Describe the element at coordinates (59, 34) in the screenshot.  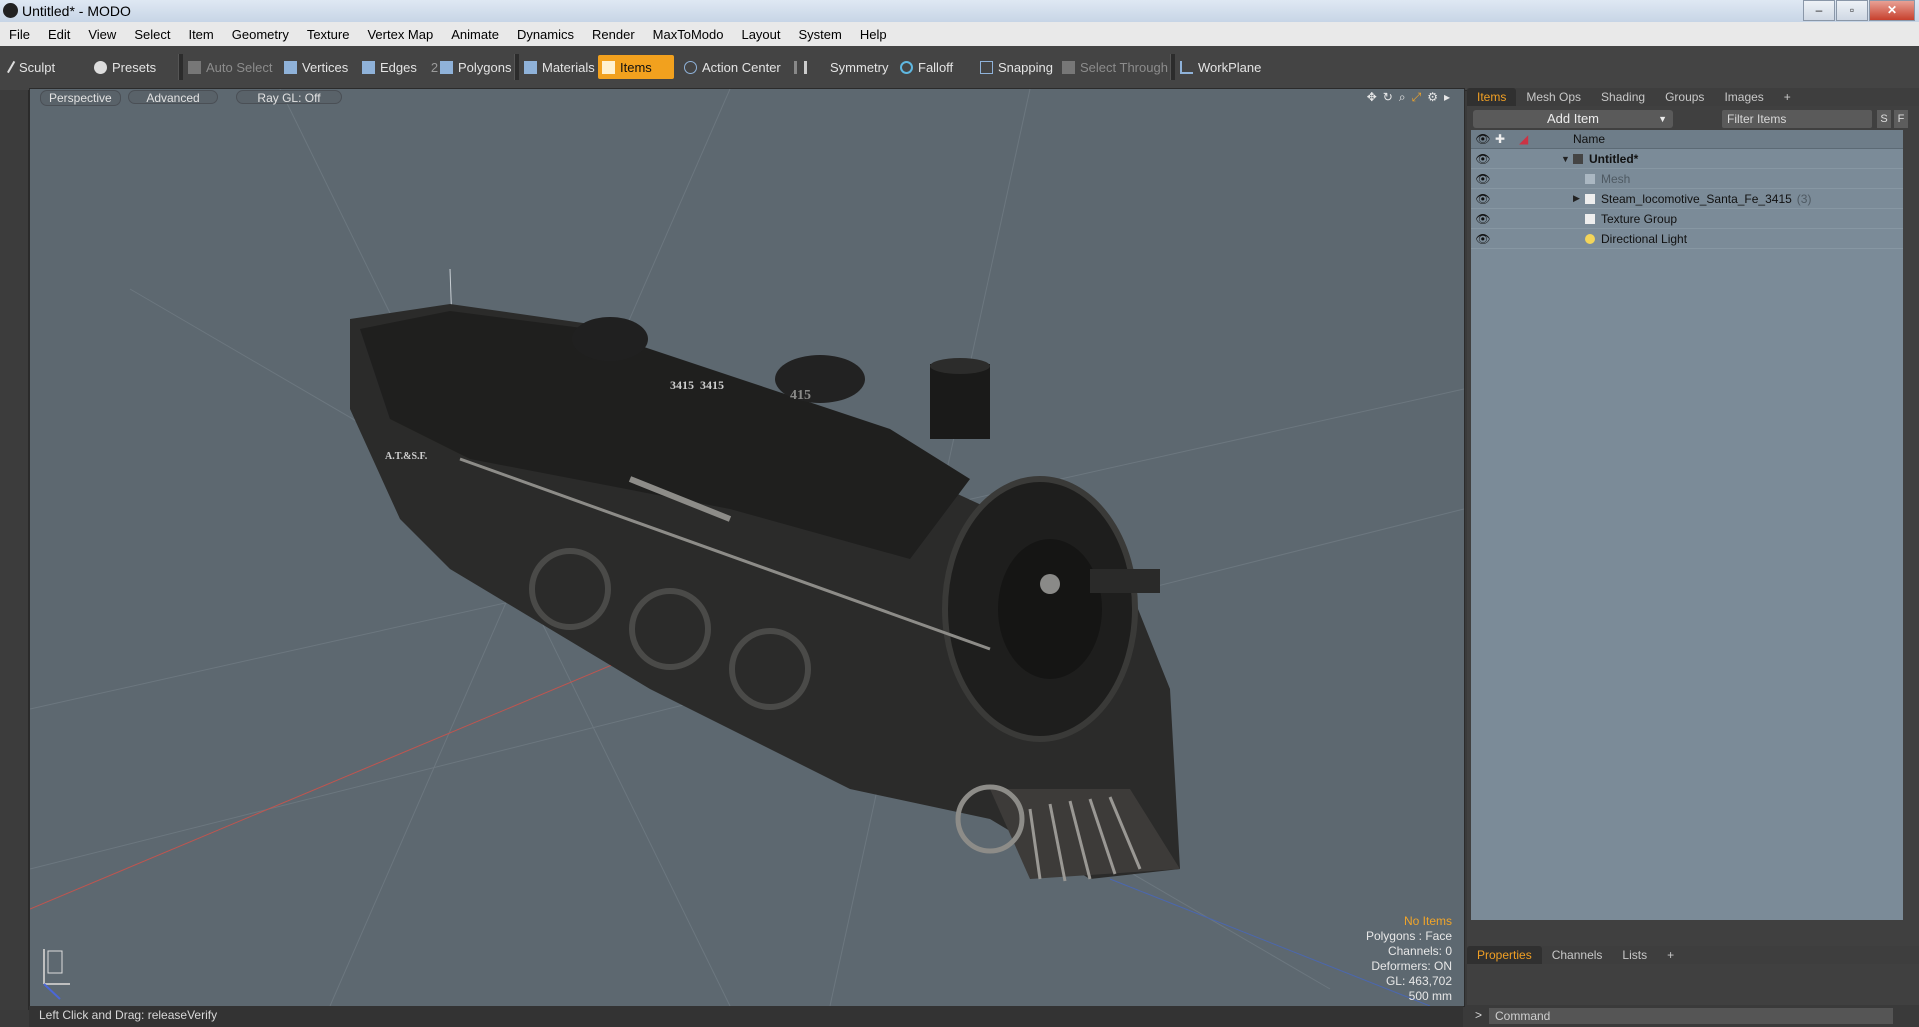
I see `menu-edit: Edit` at that location.